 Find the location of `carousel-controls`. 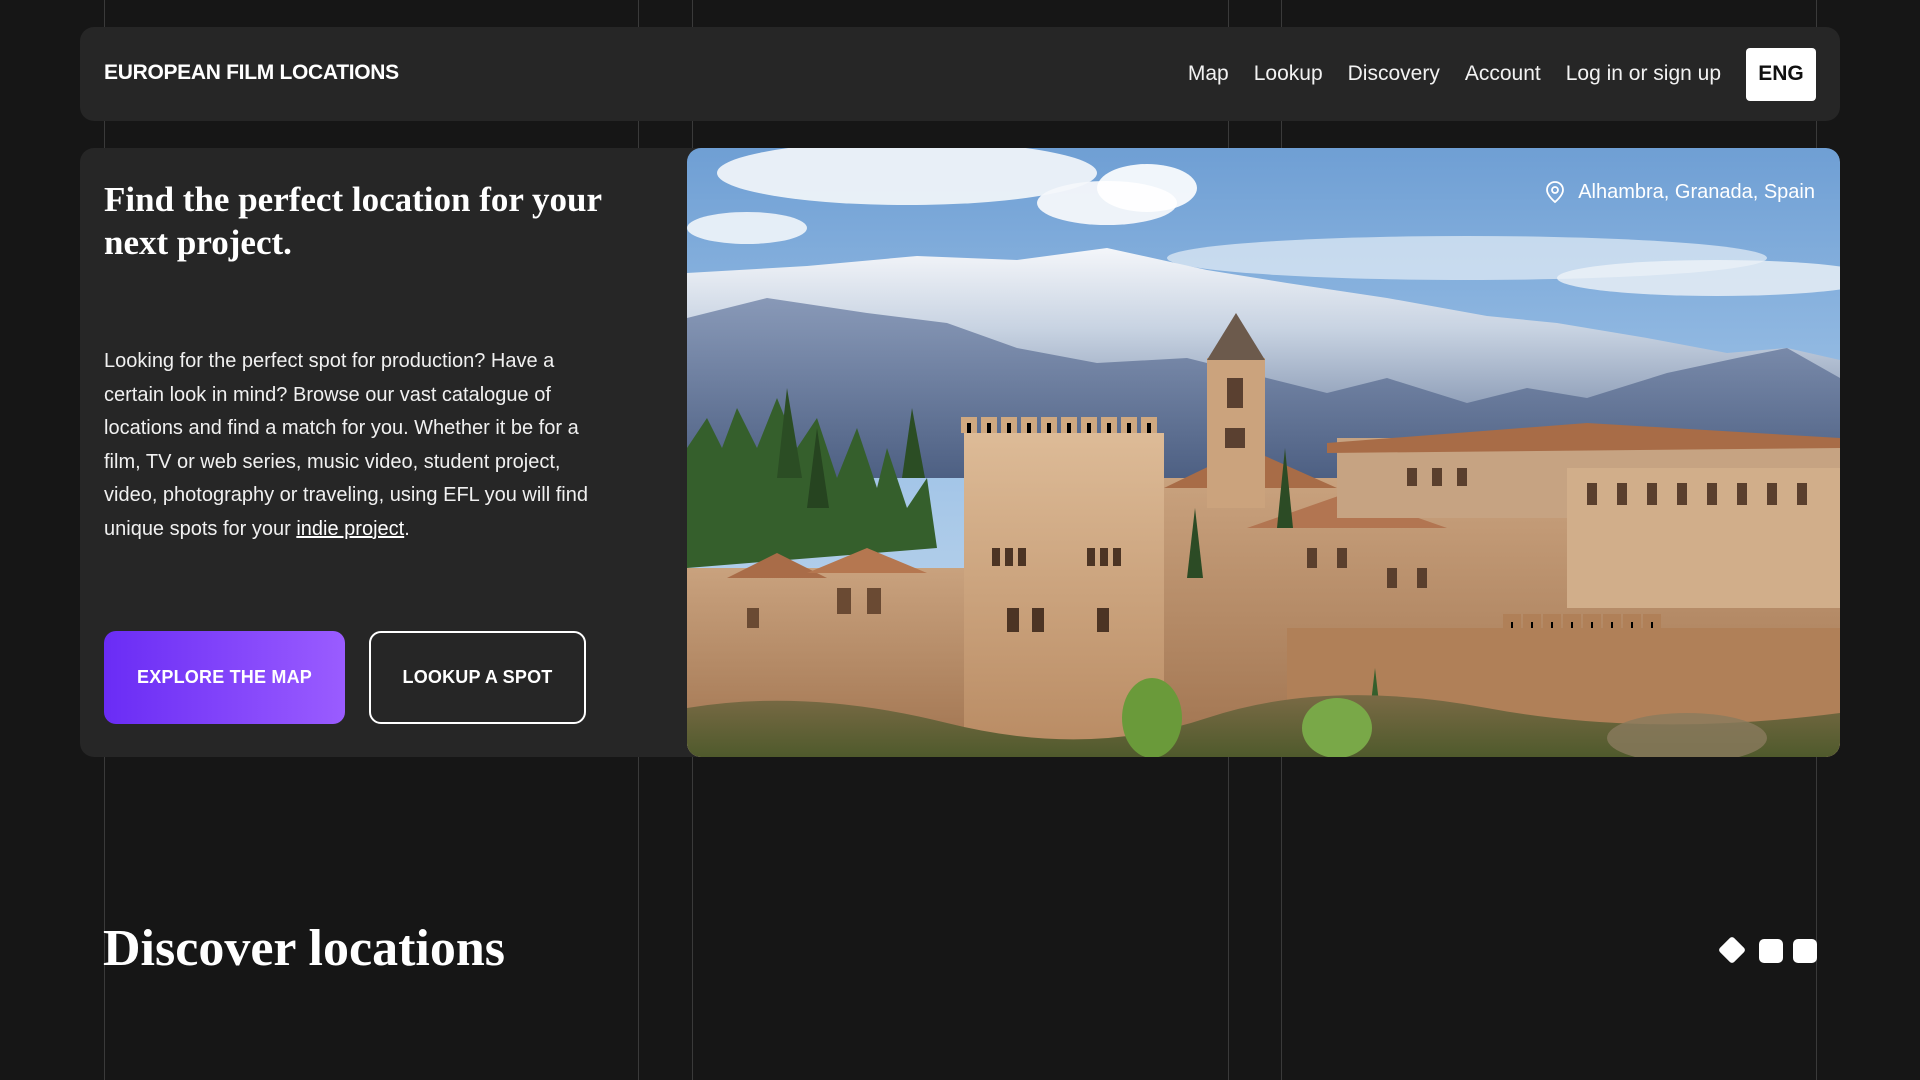

carousel-controls is located at coordinates (1767, 950).